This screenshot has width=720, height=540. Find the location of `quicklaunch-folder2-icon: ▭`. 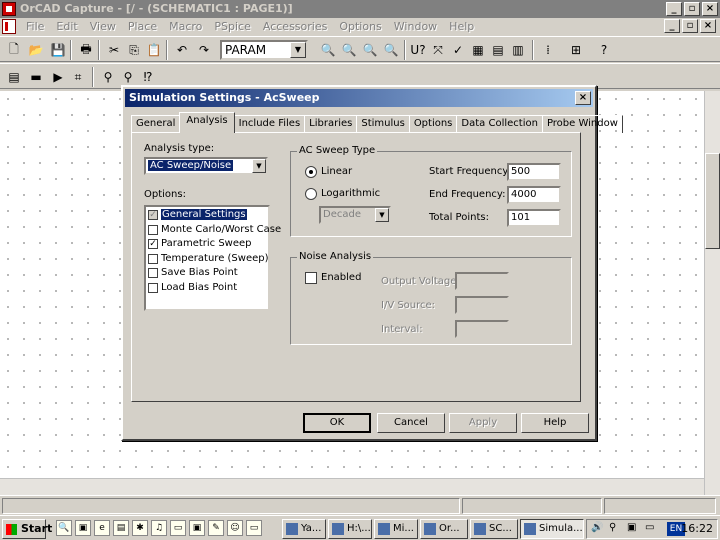

quicklaunch-folder2-icon: ▭ is located at coordinates (254, 528).